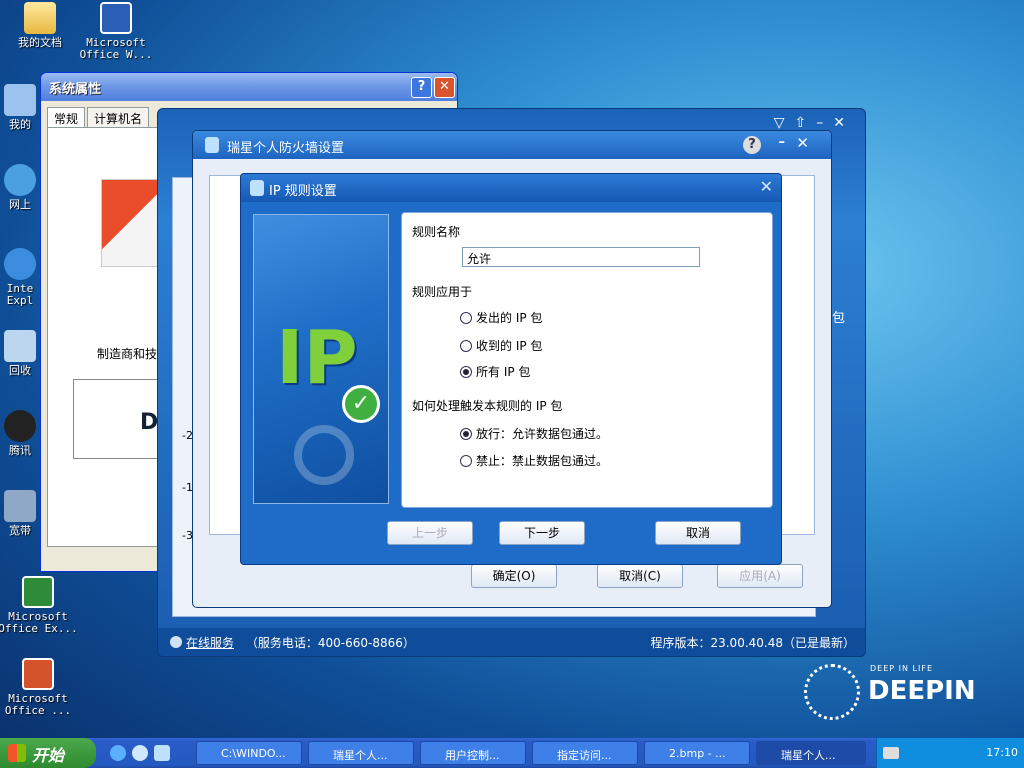  What do you see at coordinates (149, 422) in the screenshot?
I see `oem-logo-letter: D` at bounding box center [149, 422].